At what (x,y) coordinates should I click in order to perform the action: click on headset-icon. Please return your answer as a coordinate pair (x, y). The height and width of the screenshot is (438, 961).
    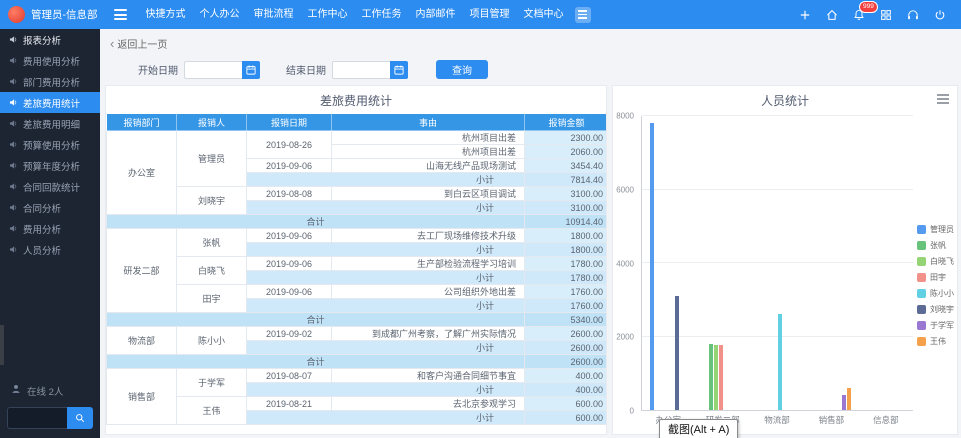
    Looking at the image, I should click on (913, 15).